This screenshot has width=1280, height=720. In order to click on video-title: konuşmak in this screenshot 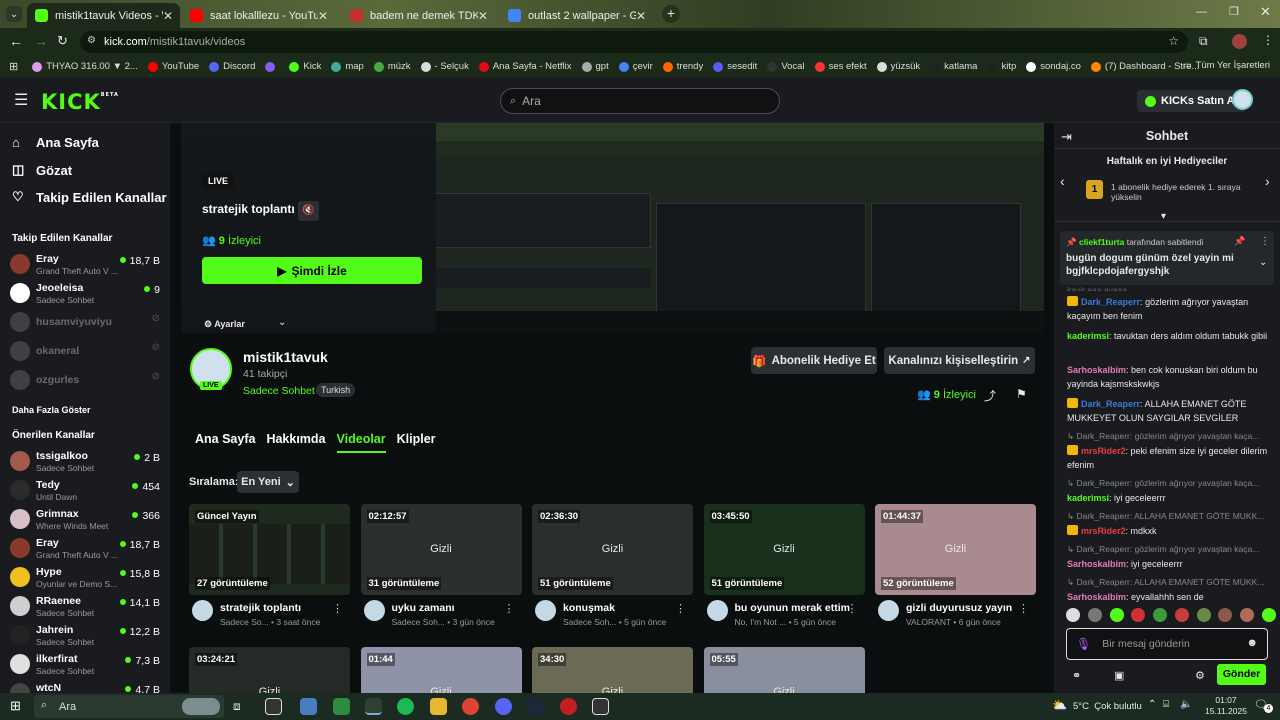, I will do `click(589, 608)`.